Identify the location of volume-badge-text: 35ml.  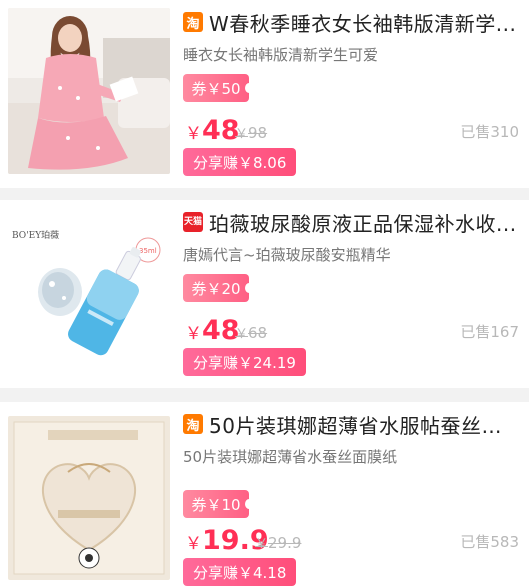
(148, 251).